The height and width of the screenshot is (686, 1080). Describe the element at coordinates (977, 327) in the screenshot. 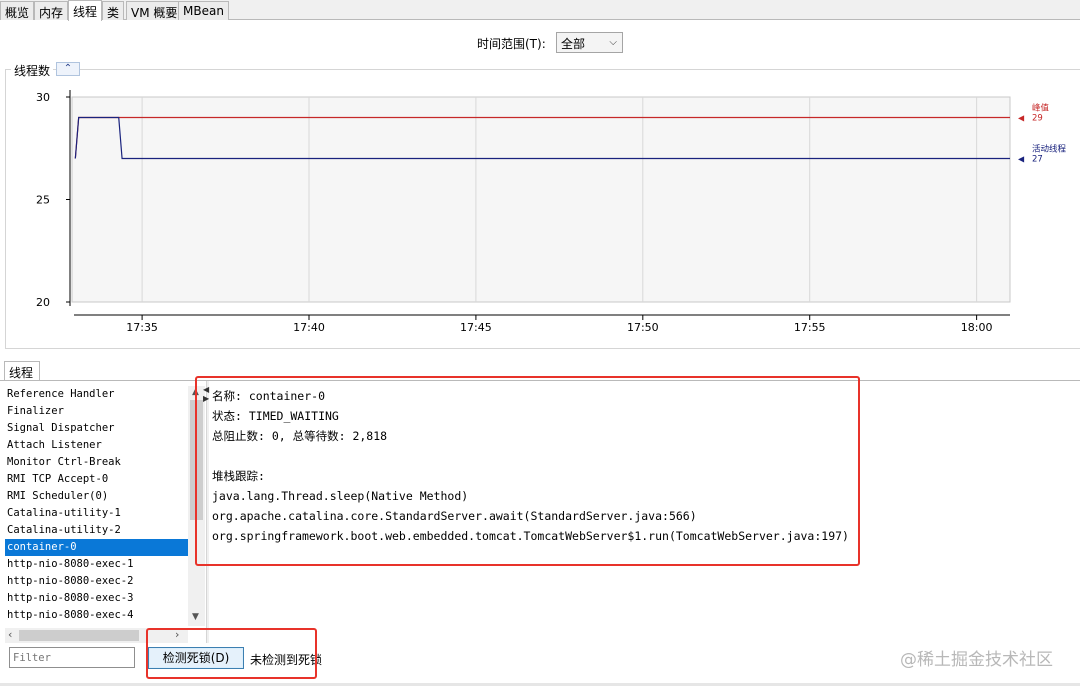

I see `x-tick-label: 18:00` at that location.